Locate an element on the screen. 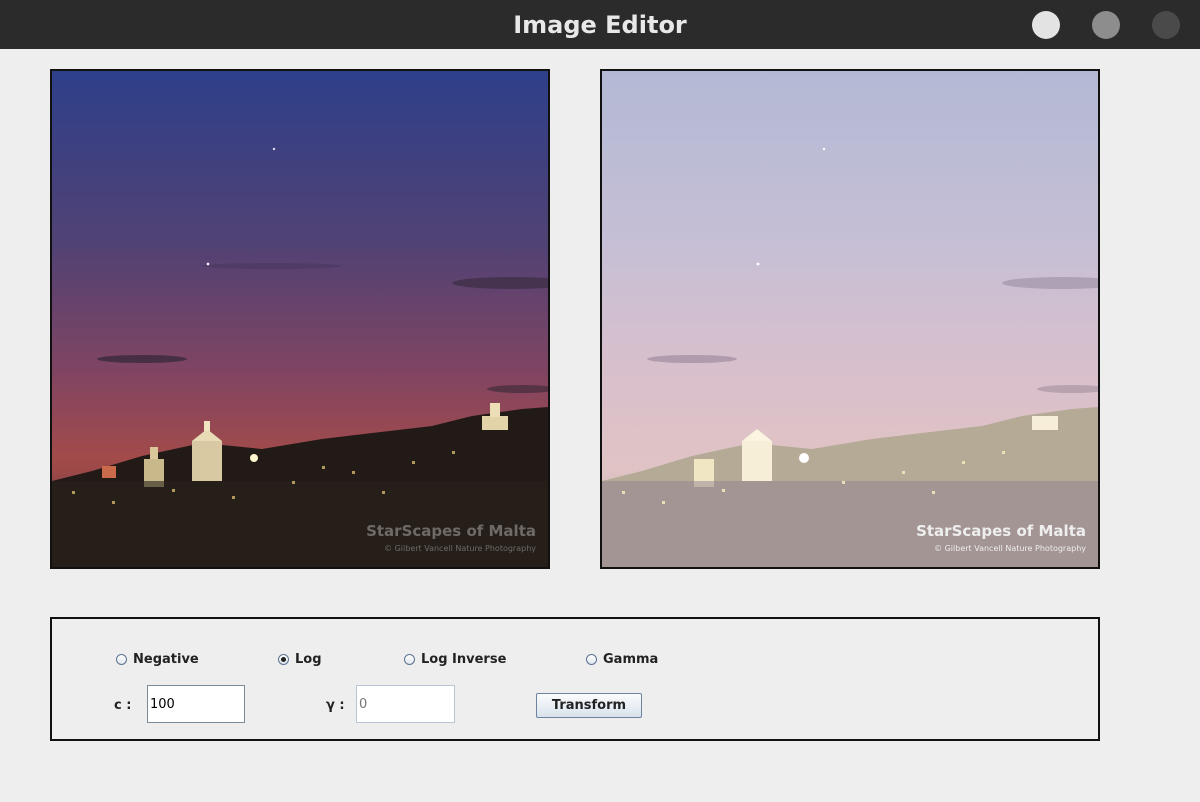  radio-negative-circle is located at coordinates (121, 659).